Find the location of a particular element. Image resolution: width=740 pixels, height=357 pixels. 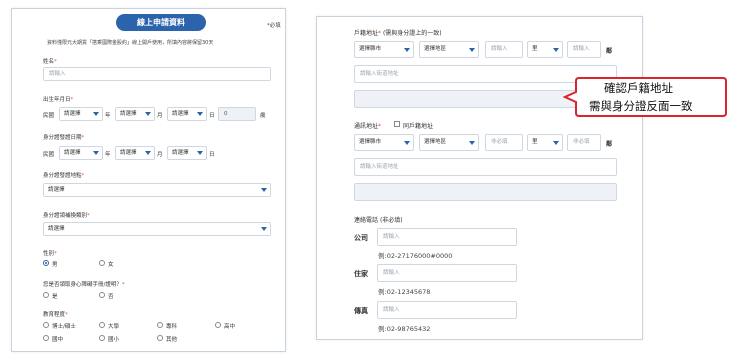

gender-female-label: 女 is located at coordinates (111, 265).